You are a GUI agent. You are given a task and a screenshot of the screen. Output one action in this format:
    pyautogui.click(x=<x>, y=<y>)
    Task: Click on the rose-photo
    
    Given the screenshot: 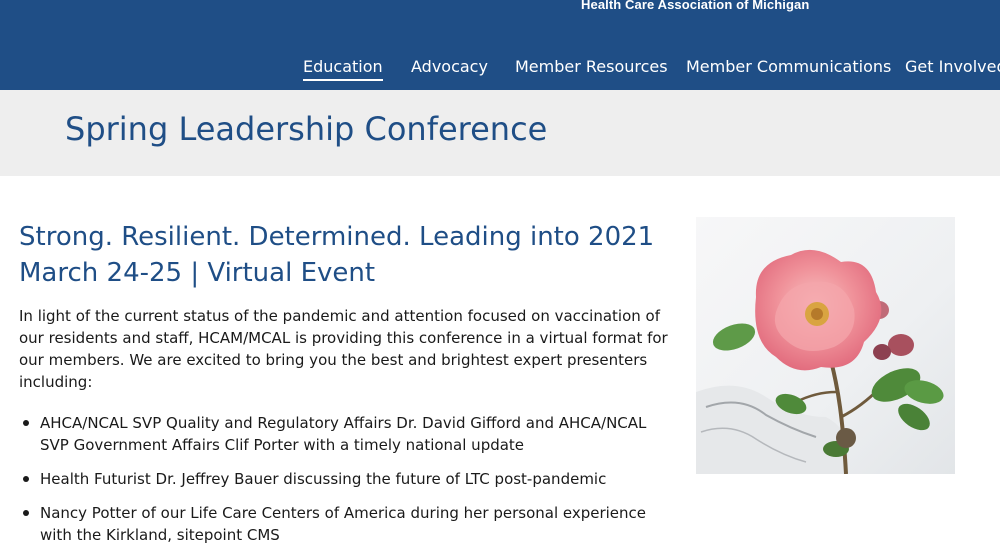 What is the action you would take?
    pyautogui.click(x=825, y=345)
    